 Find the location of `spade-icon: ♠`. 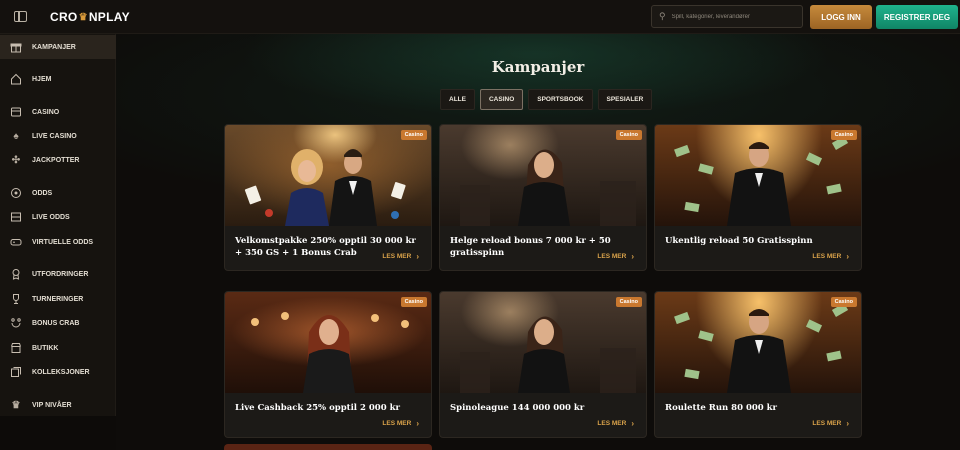

spade-icon: ♠ is located at coordinates (16, 136).